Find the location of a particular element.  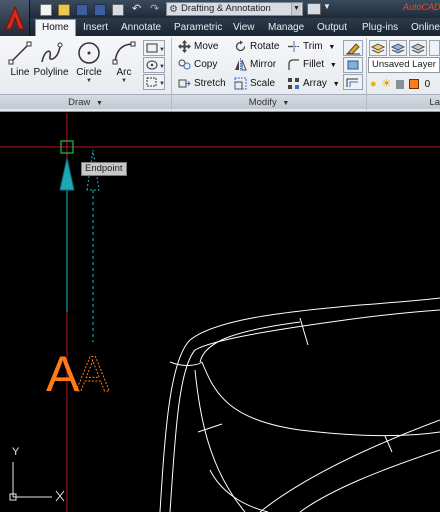

scale-icon is located at coordinates (240, 83).